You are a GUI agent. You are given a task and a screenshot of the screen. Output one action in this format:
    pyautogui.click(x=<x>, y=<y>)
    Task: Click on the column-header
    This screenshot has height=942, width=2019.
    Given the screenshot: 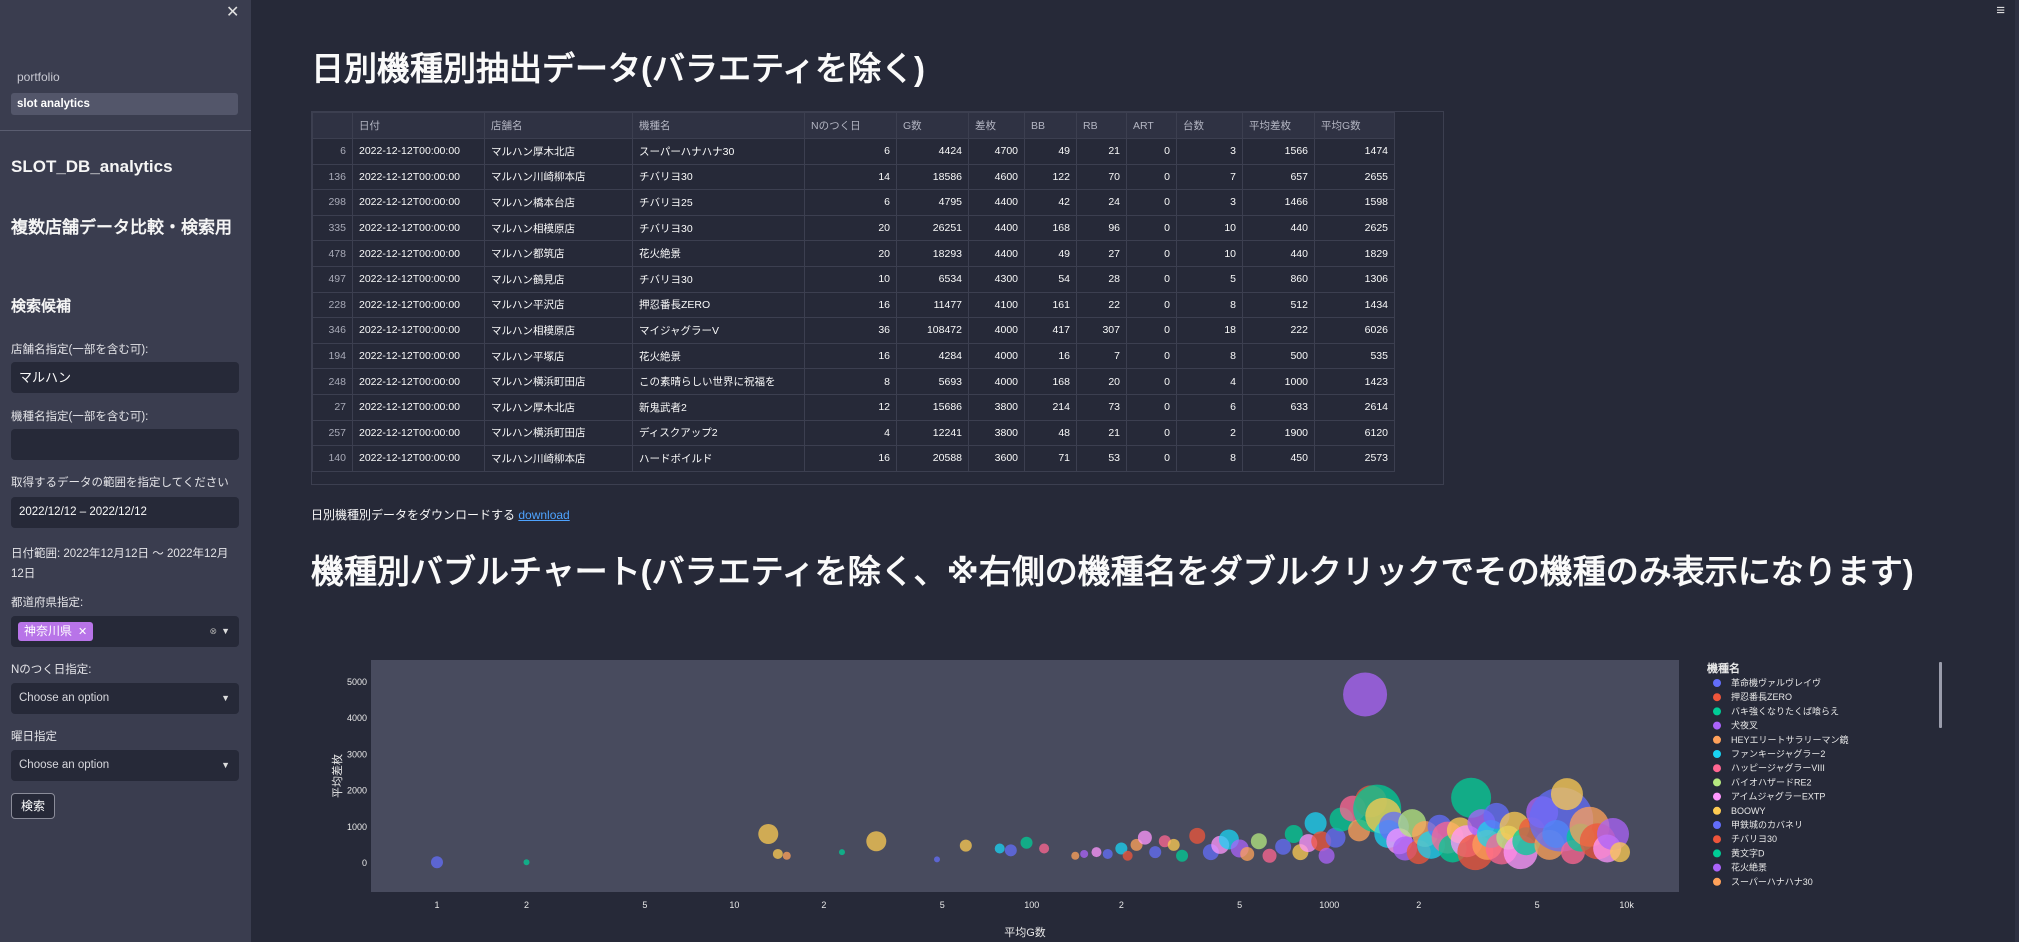 What is the action you would take?
    pyautogui.click(x=332, y=125)
    